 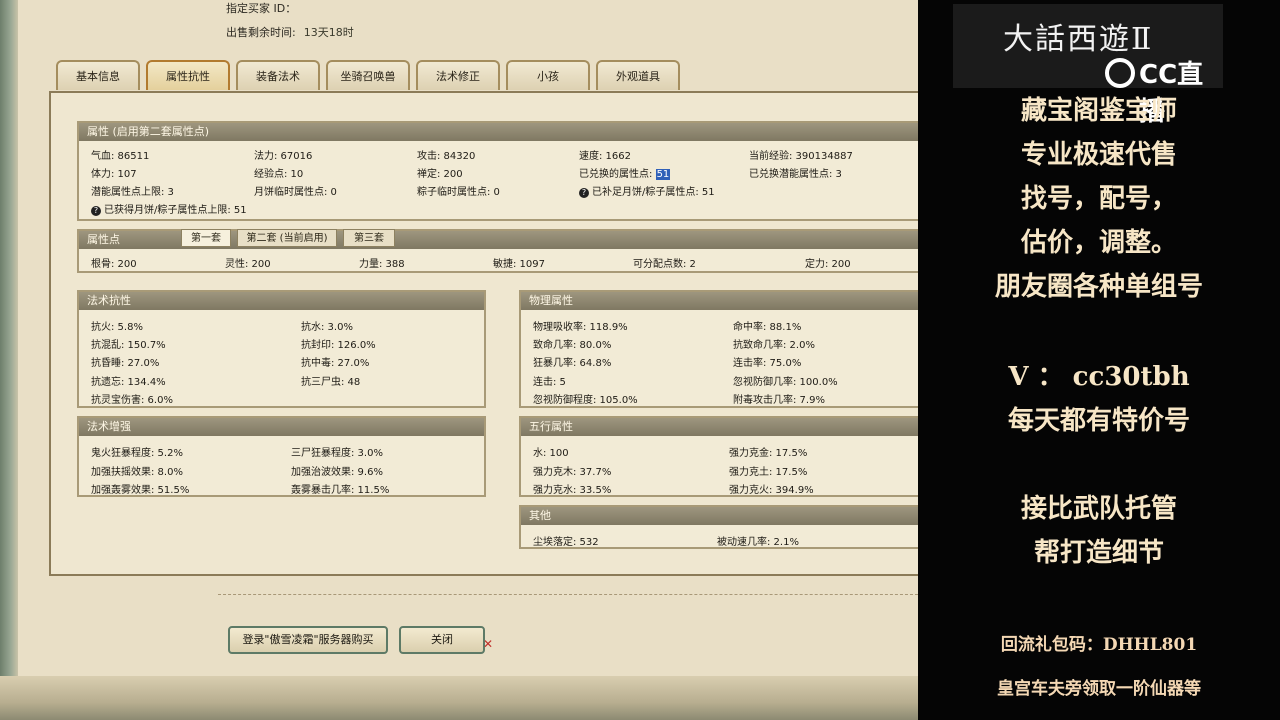 What do you see at coordinates (758, 542) in the screenshot?
I see `other-item: 被动速几率: 2.1%` at bounding box center [758, 542].